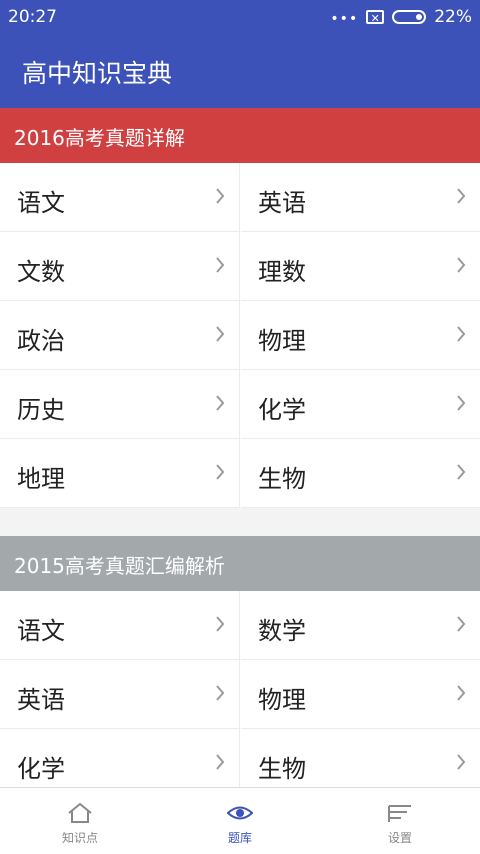 The image size is (480, 854). What do you see at coordinates (119, 566) in the screenshot?
I see `section-title: 2015高考真题汇编解析` at bounding box center [119, 566].